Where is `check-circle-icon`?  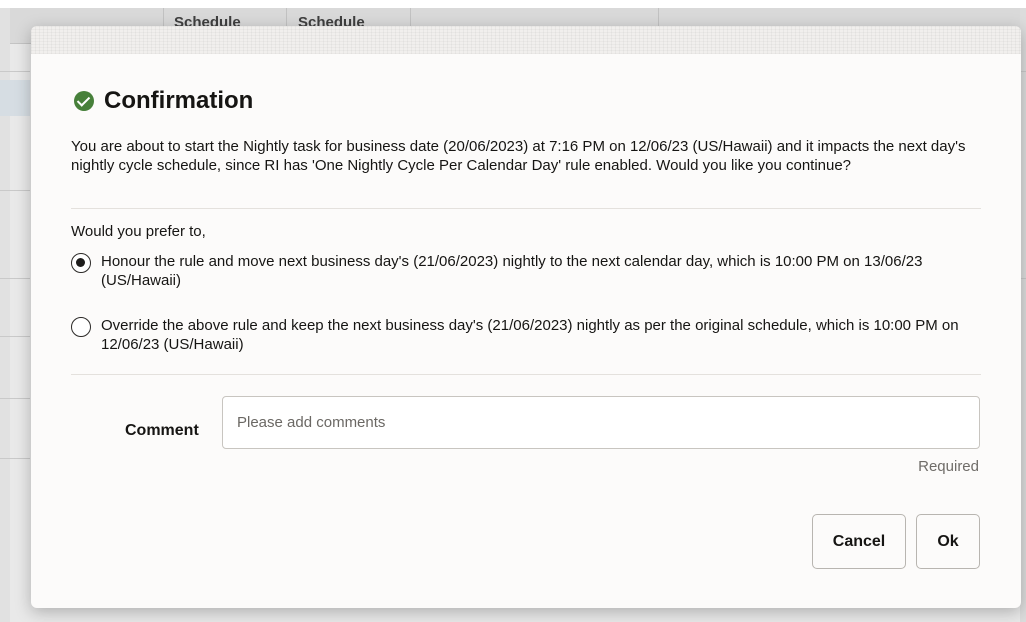 check-circle-icon is located at coordinates (84, 101).